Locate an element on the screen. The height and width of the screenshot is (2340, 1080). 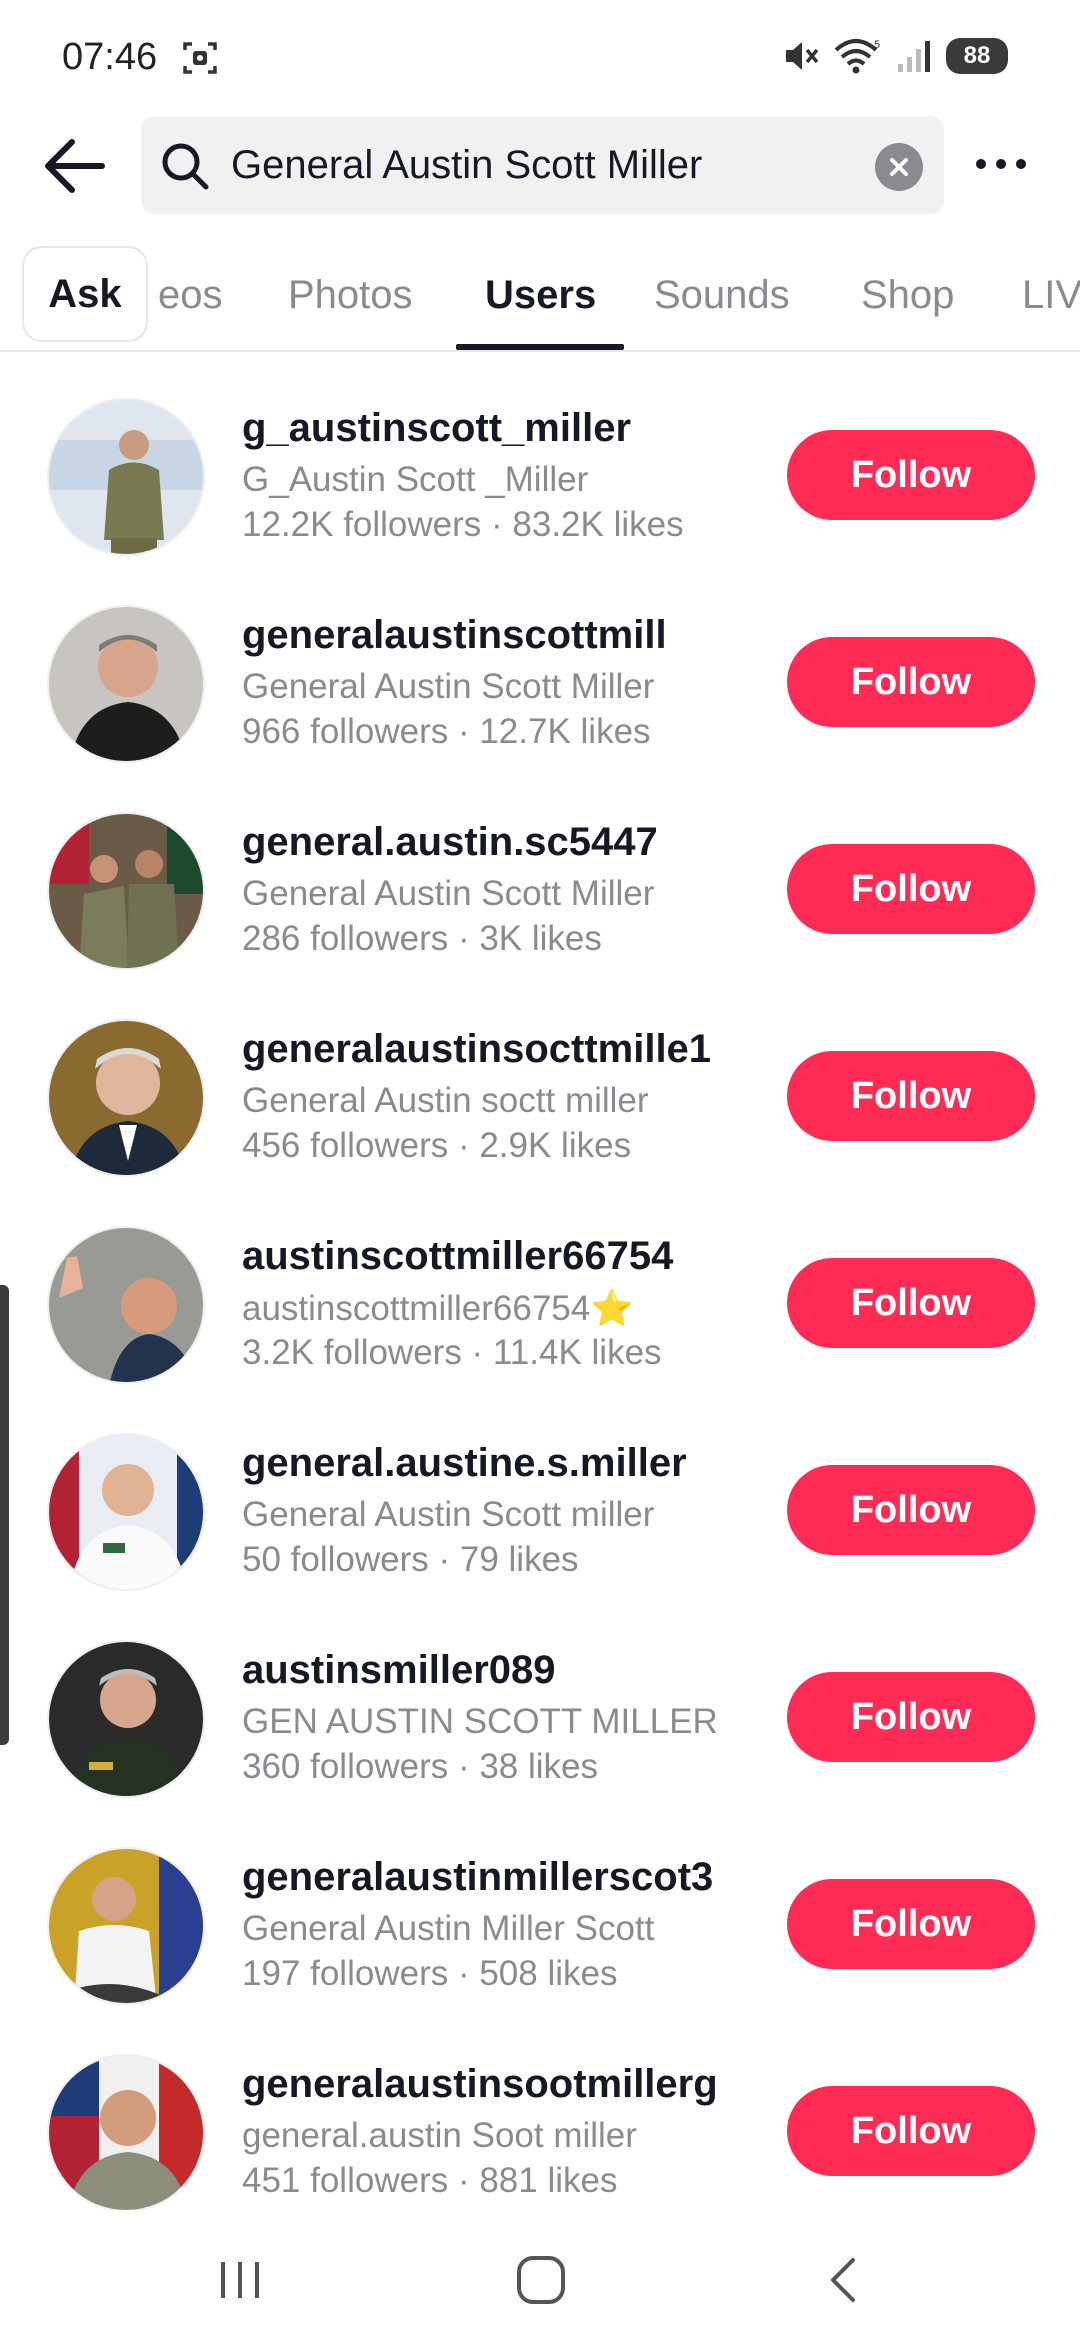
more-options-button is located at coordinates (1001, 164).